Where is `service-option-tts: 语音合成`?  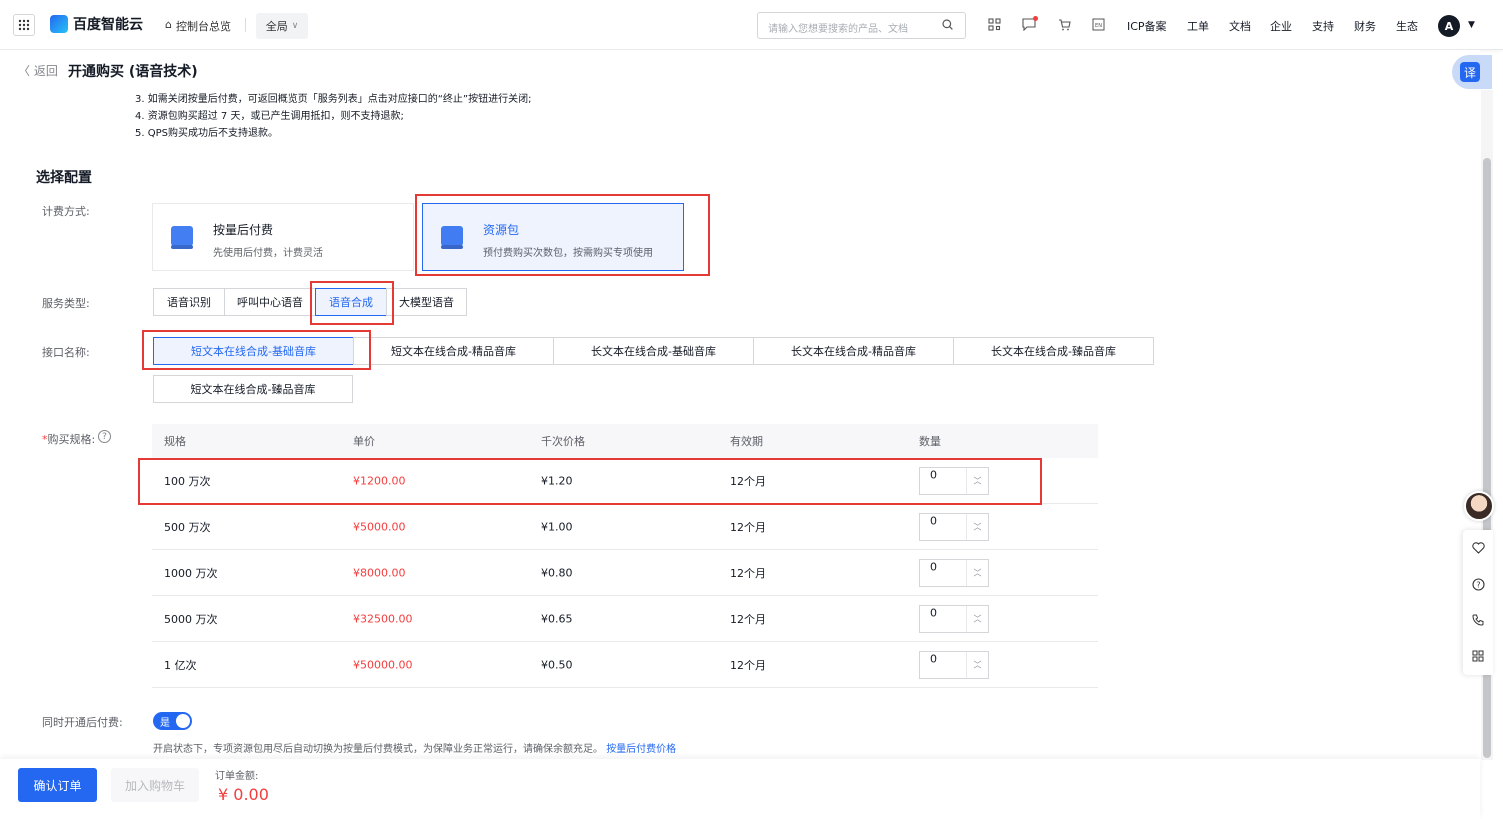
service-option-tts: 语音合成 is located at coordinates (351, 302).